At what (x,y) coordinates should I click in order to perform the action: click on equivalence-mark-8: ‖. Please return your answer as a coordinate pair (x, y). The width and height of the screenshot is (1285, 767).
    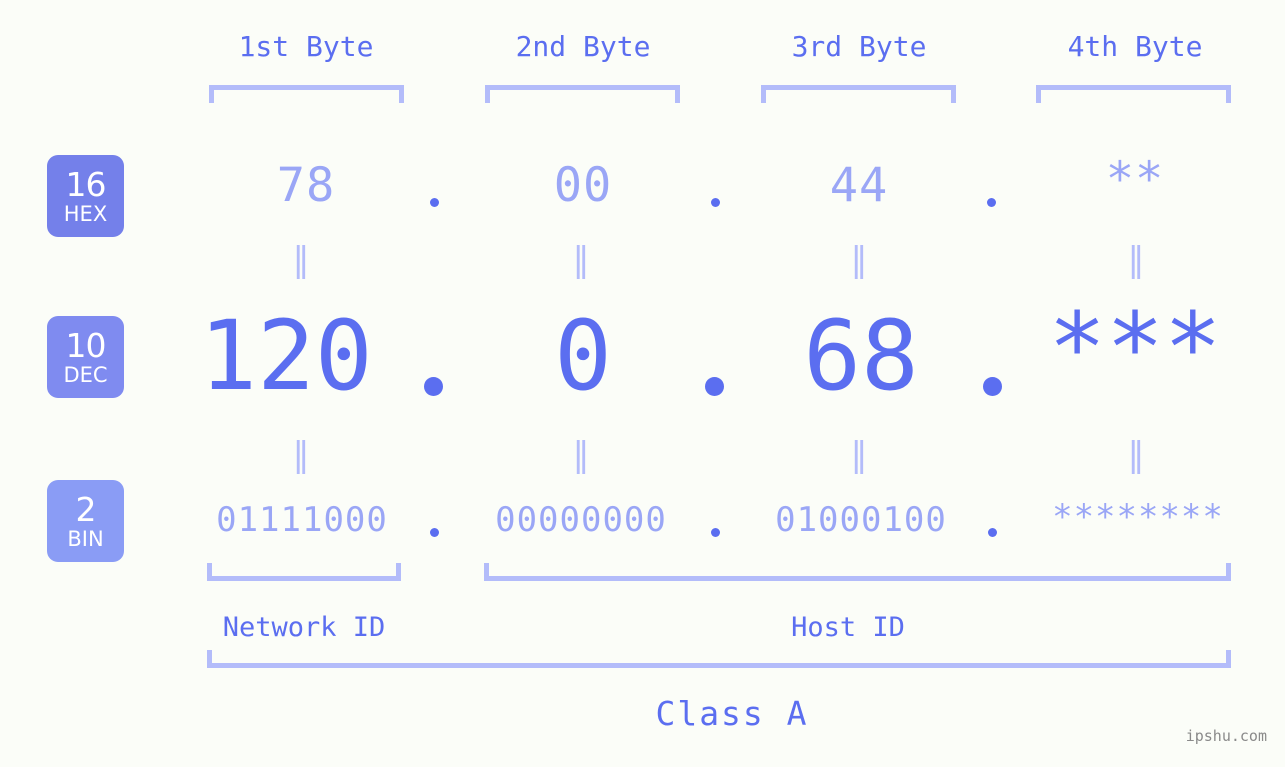
    Looking at the image, I should click on (1136, 455).